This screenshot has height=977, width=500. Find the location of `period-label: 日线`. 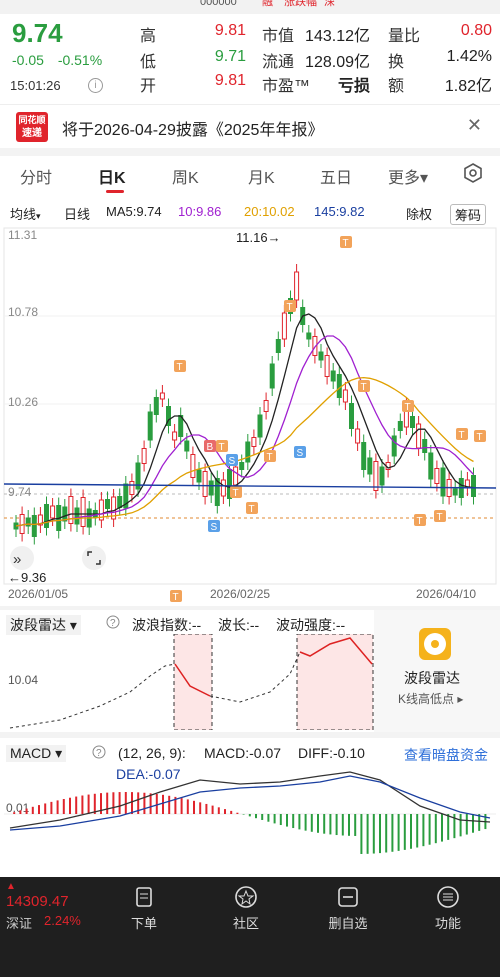

period-label: 日线 is located at coordinates (77, 213).